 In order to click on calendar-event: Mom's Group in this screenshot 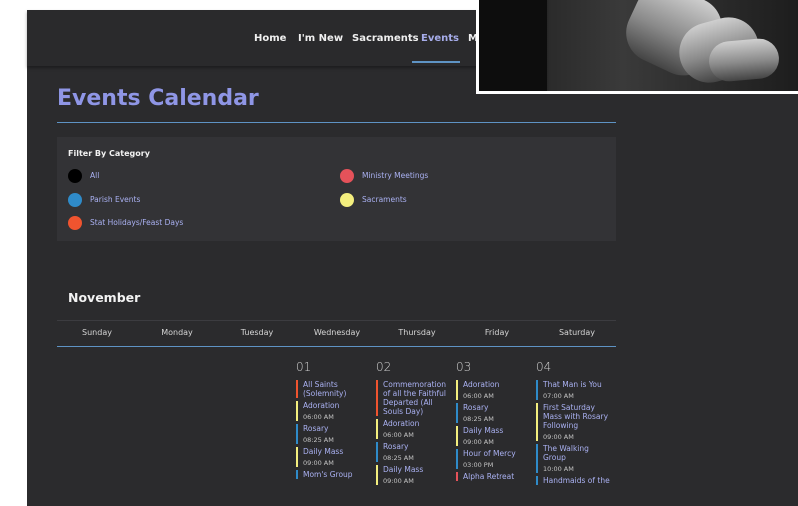, I will do `click(334, 474)`.